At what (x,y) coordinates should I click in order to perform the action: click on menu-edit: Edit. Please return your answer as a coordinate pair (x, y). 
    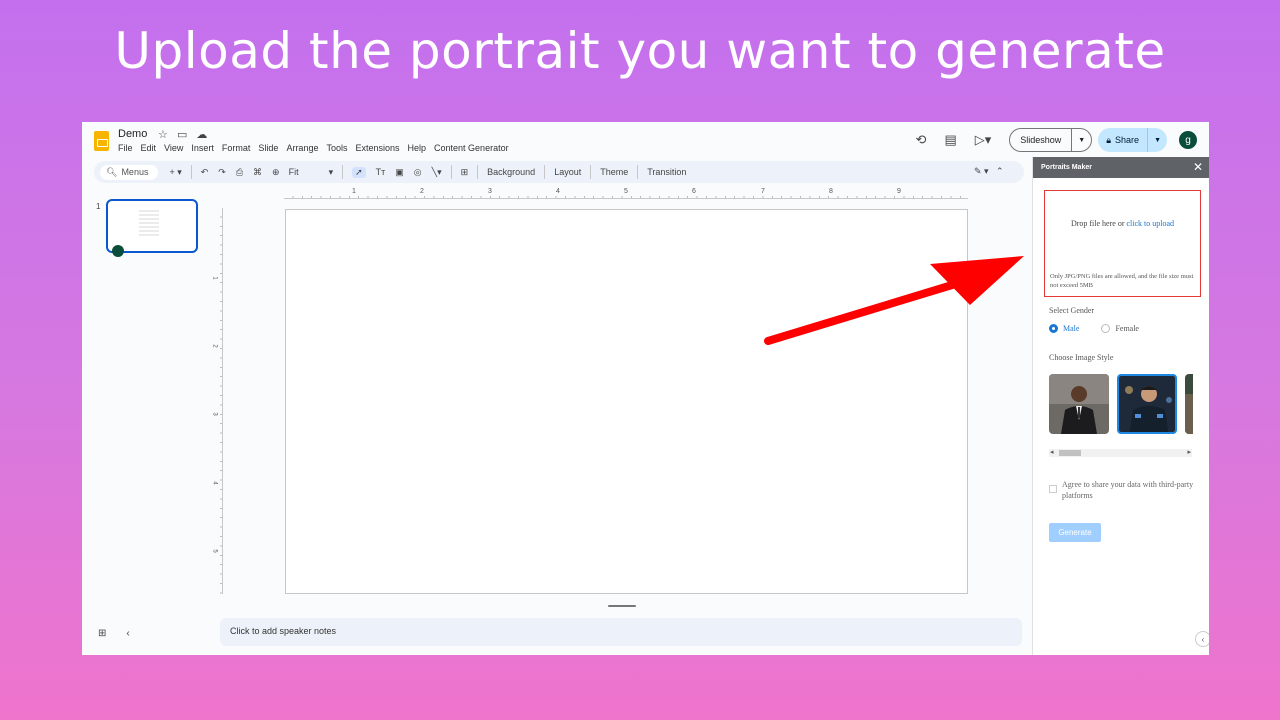
    Looking at the image, I should click on (149, 148).